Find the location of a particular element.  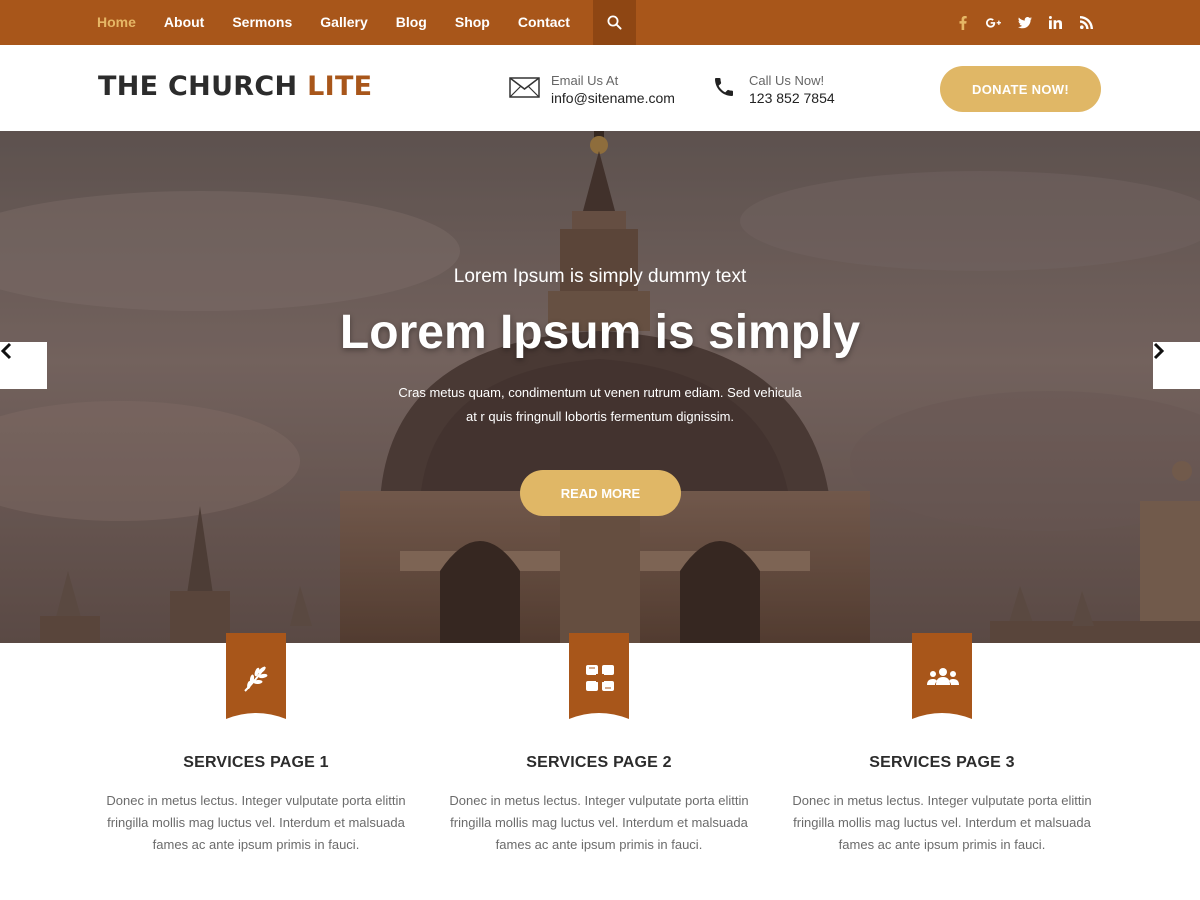

search-button is located at coordinates (614, 22).